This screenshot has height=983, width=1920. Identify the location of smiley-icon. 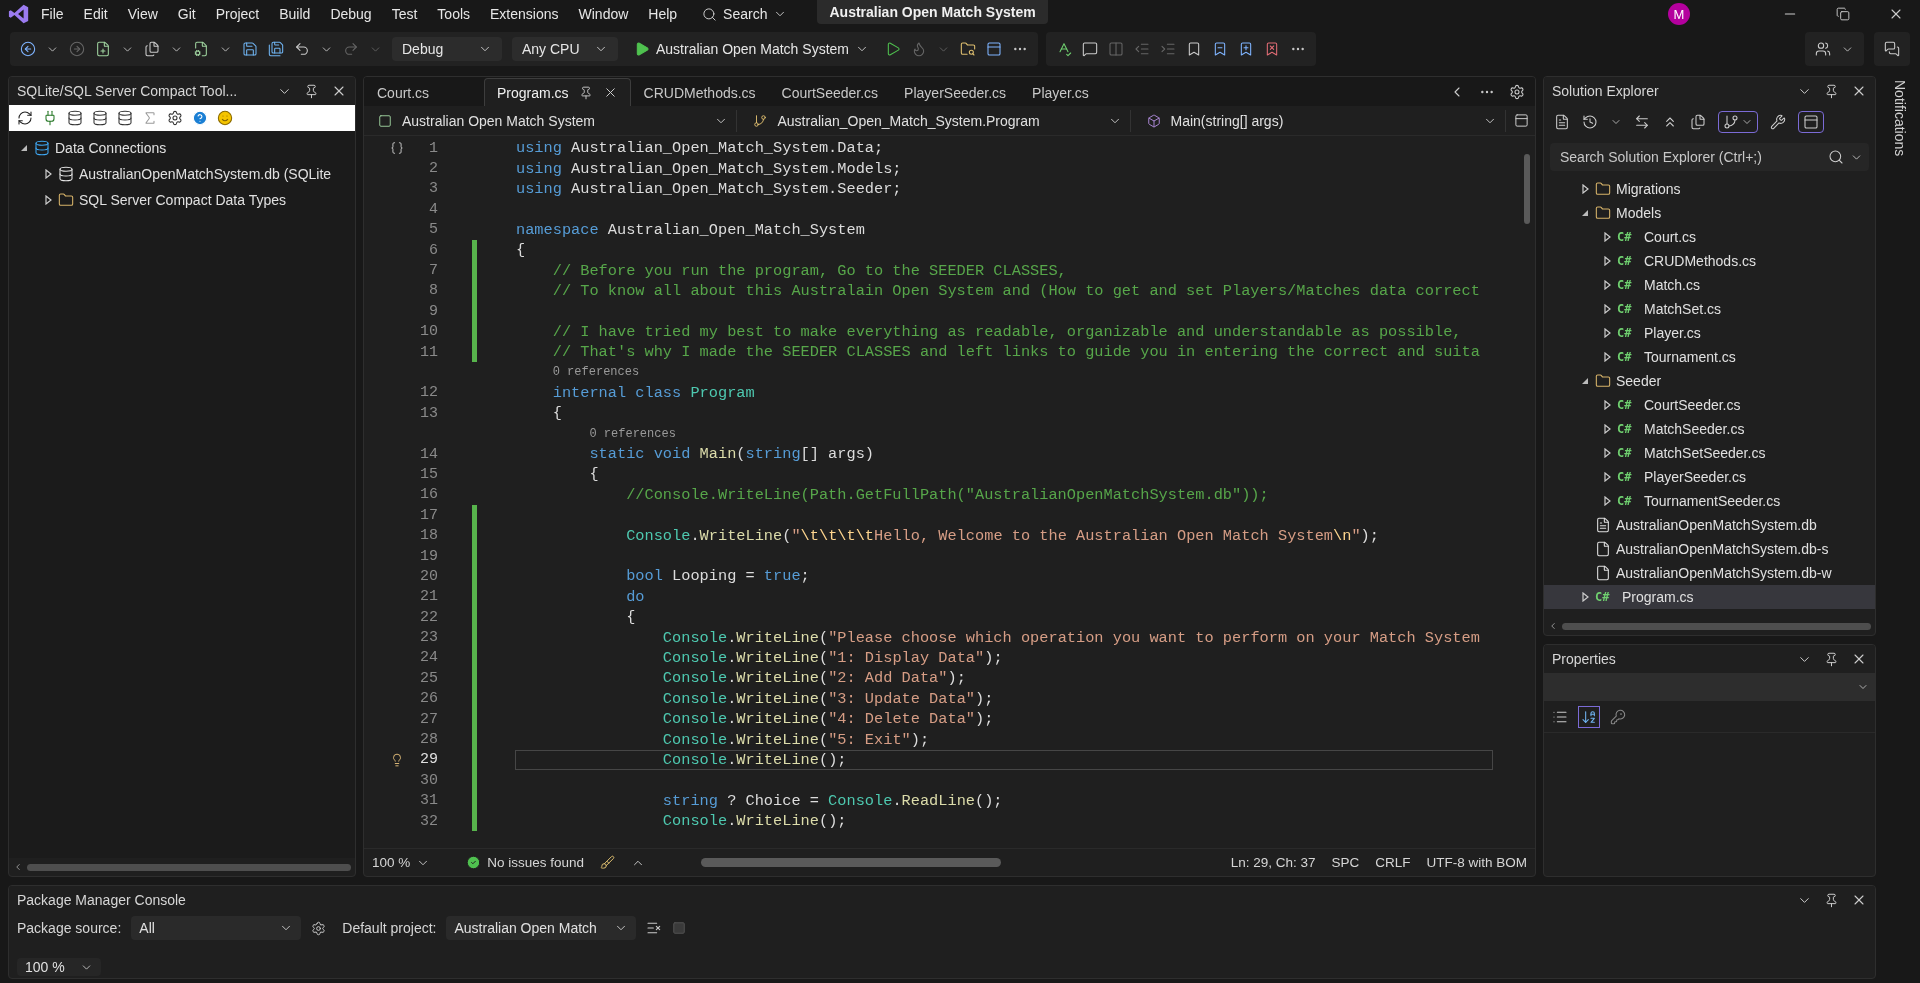
(225, 118).